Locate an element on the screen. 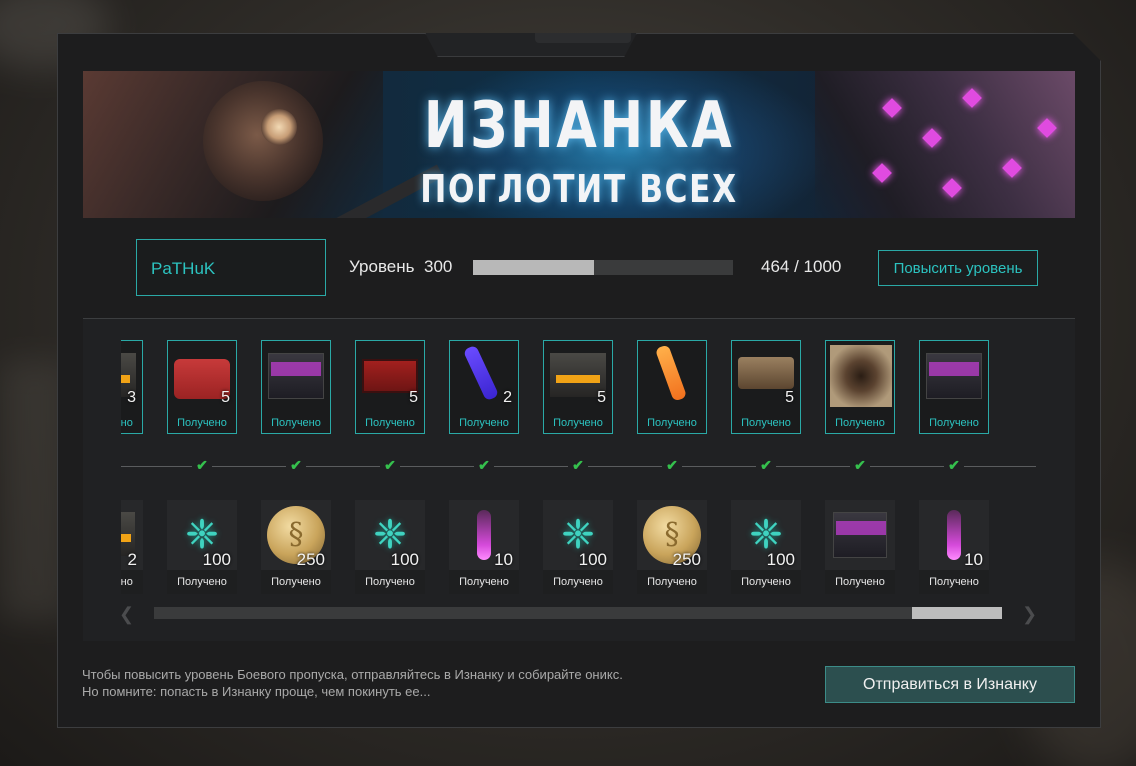 The width and height of the screenshot is (1136, 766). scroll-right-arrow: ❯ is located at coordinates (1029, 614).